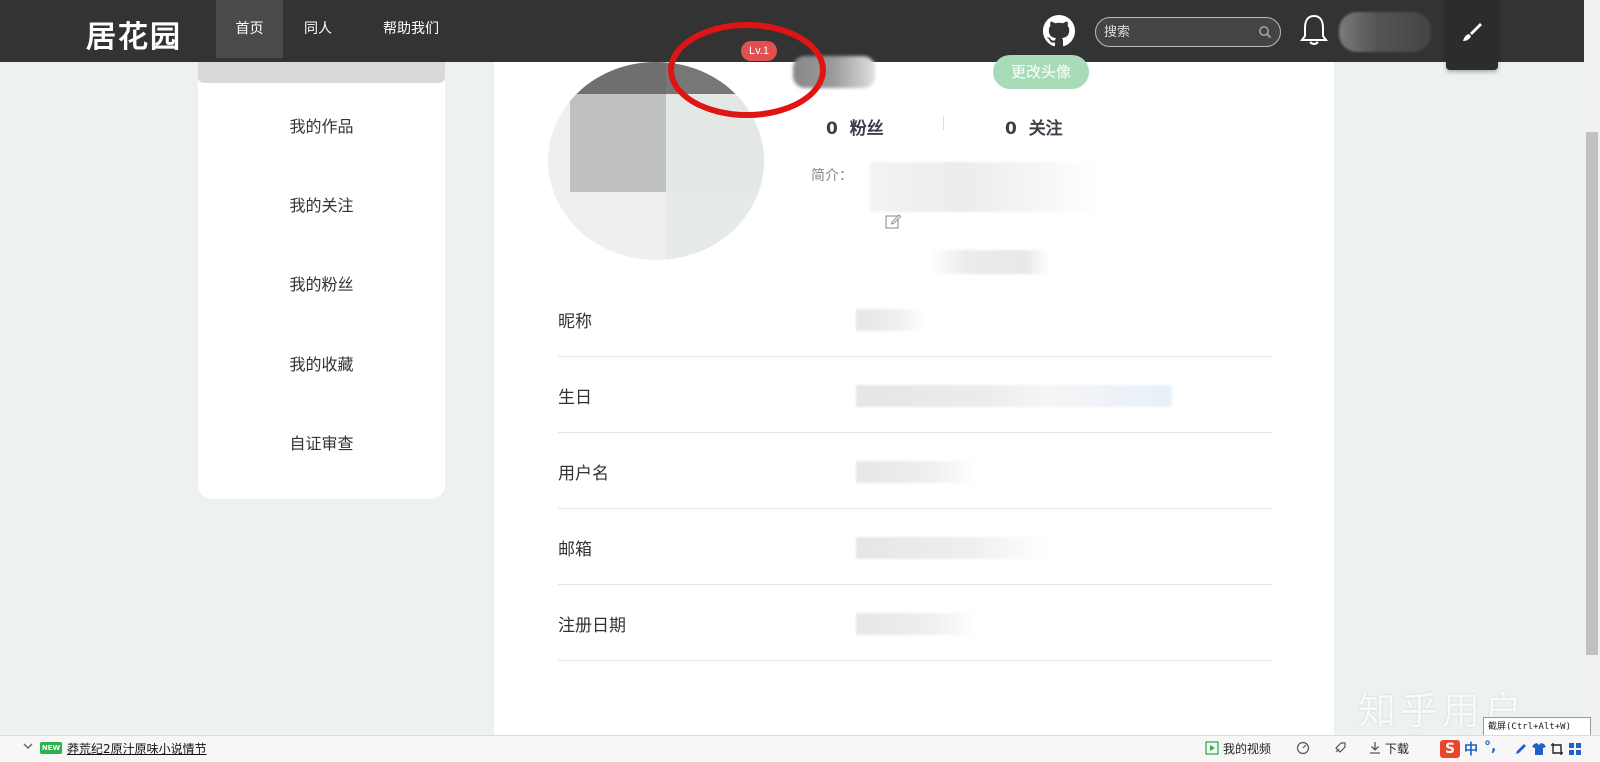 The height and width of the screenshot is (762, 1600). What do you see at coordinates (1041, 72) in the screenshot?
I see `change-avatar-button: 更改头像` at bounding box center [1041, 72].